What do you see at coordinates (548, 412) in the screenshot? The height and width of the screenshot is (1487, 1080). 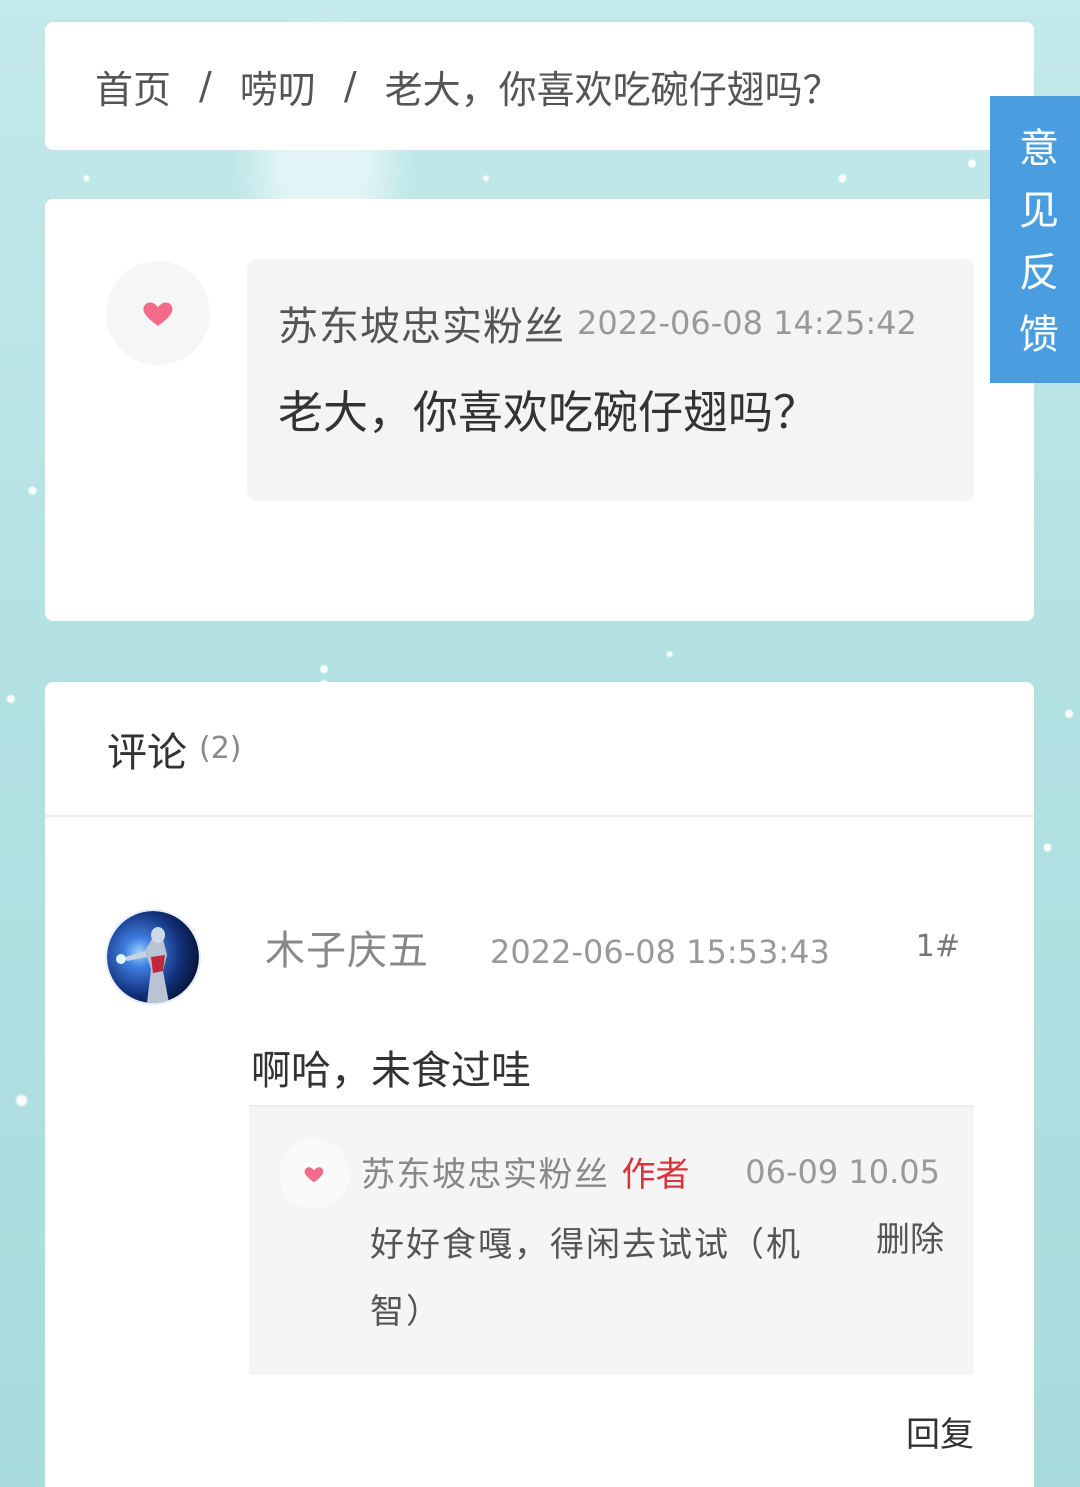 I see `post-content: 老大，你喜欢吃碗仔翅吗？` at bounding box center [548, 412].